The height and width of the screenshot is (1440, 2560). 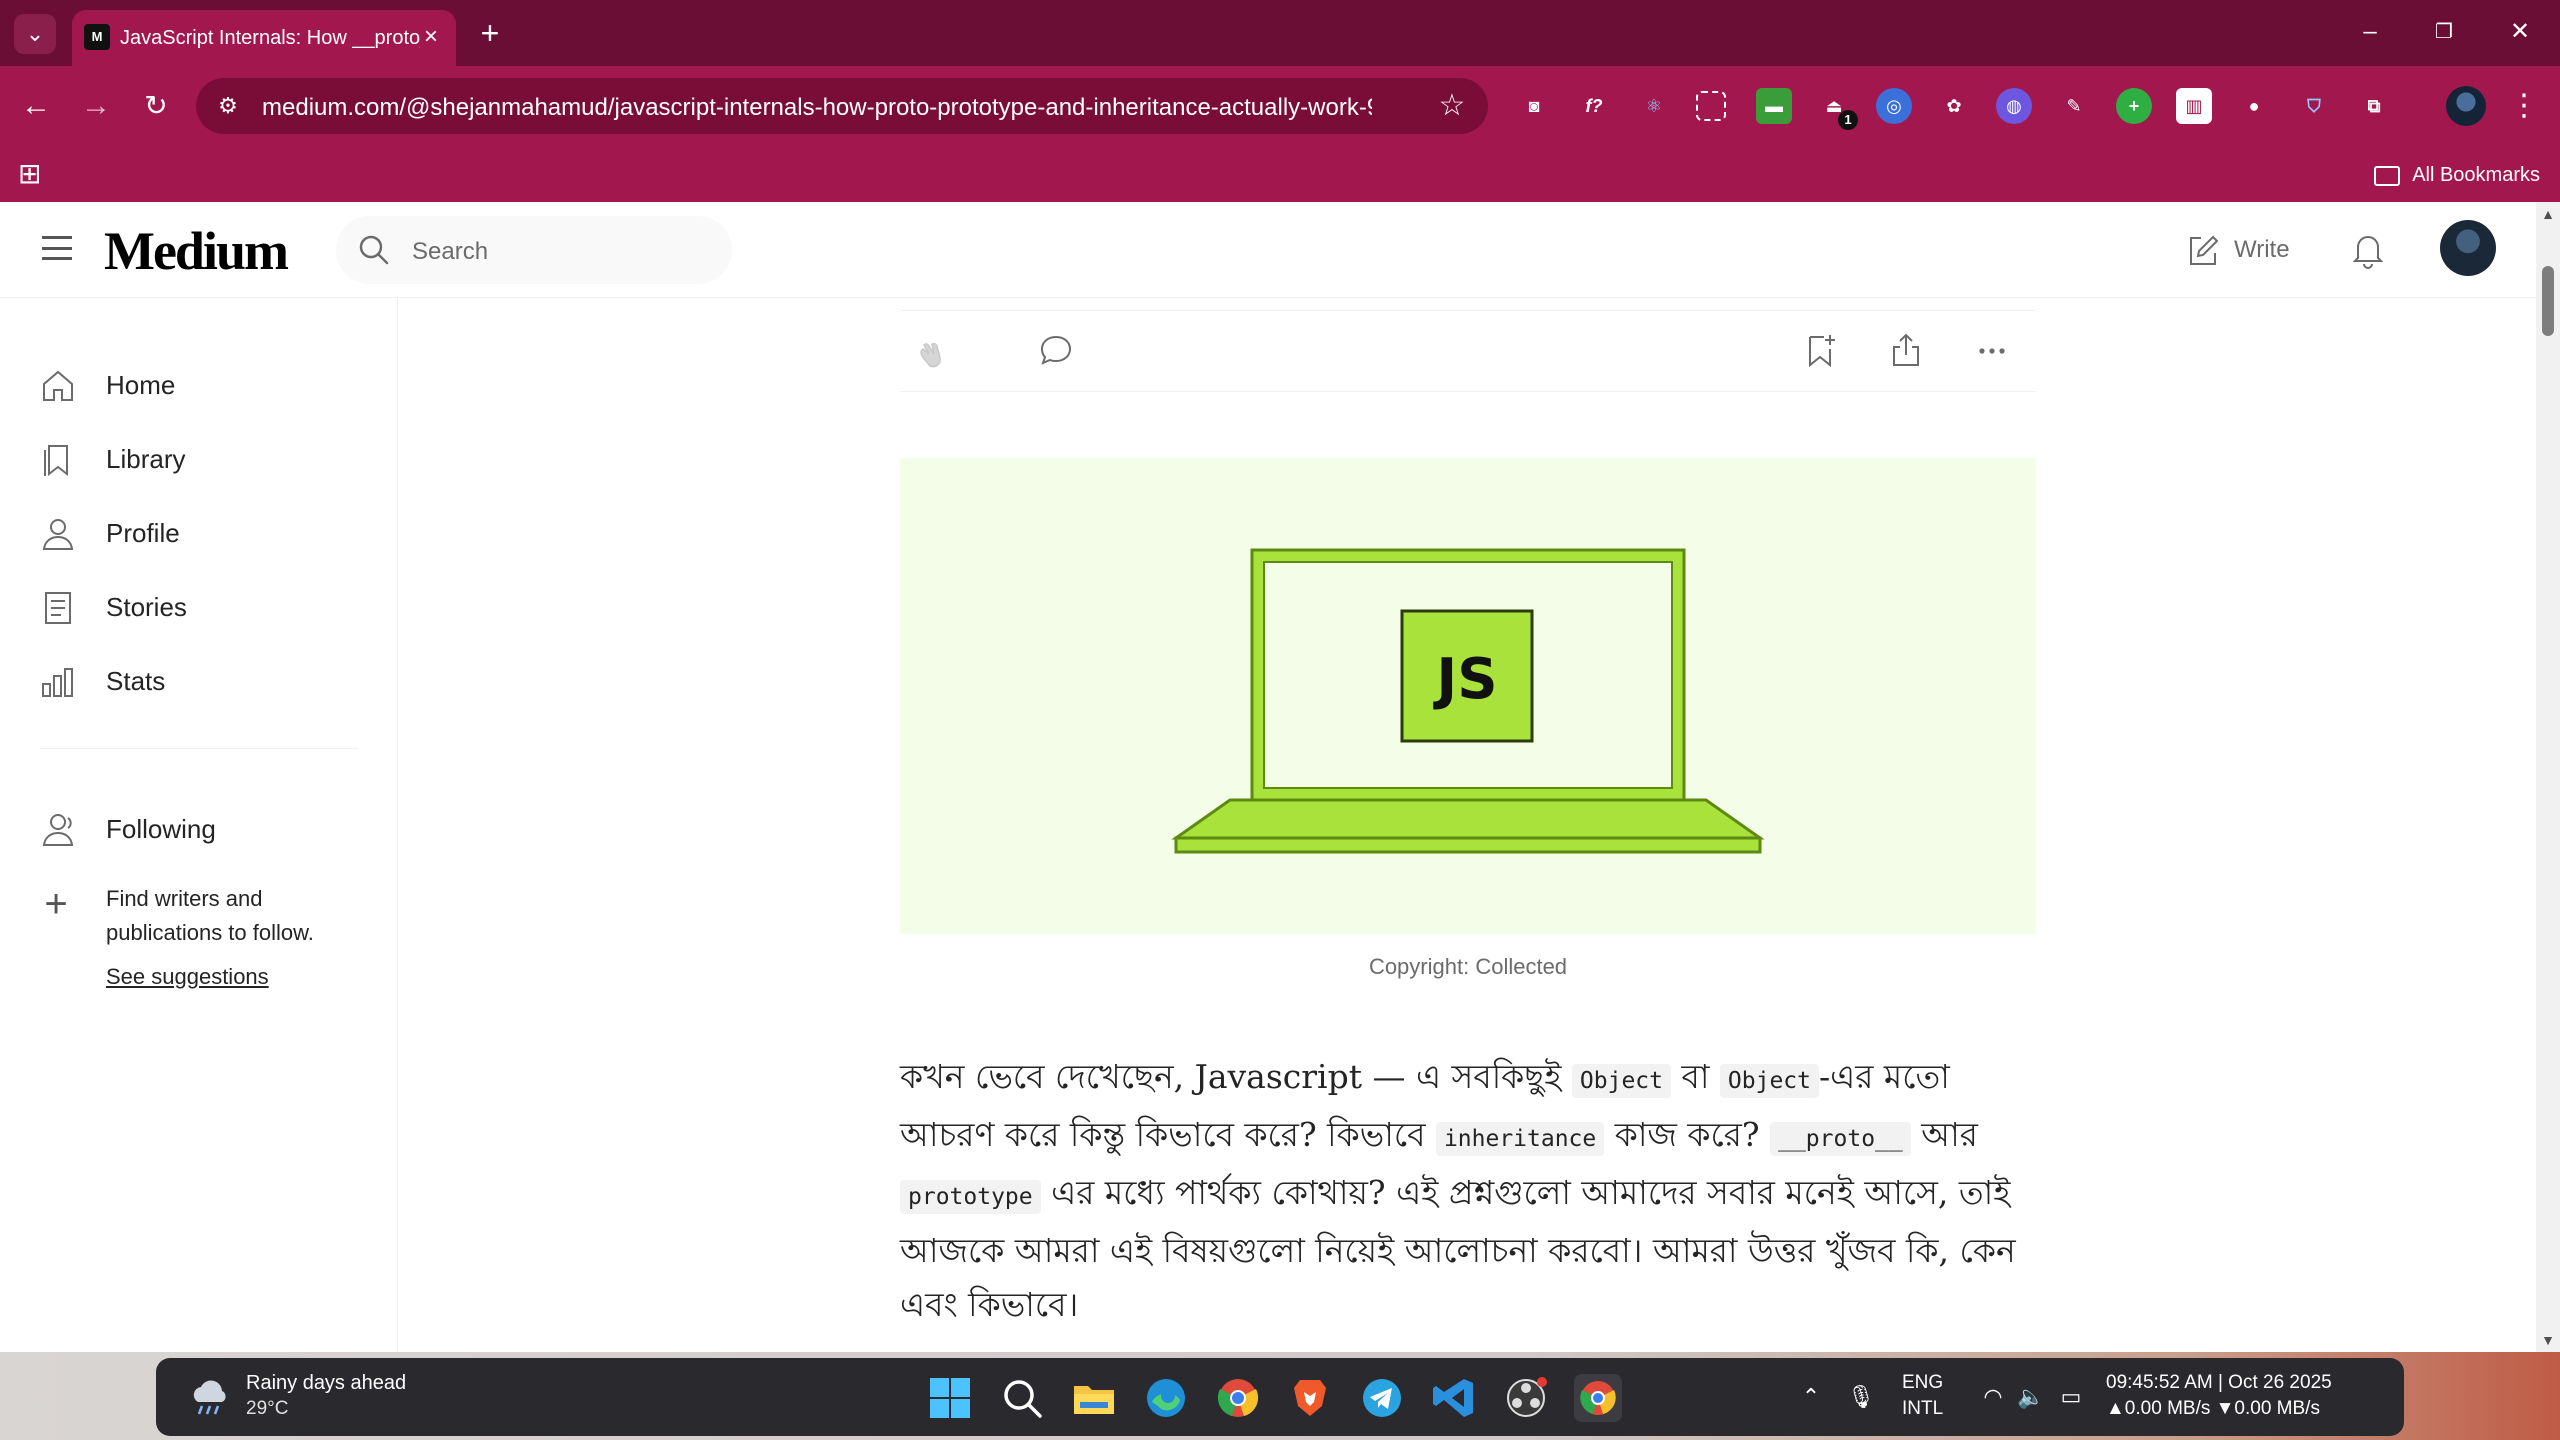 I want to click on chrome-active-icon, so click(x=1598, y=1398).